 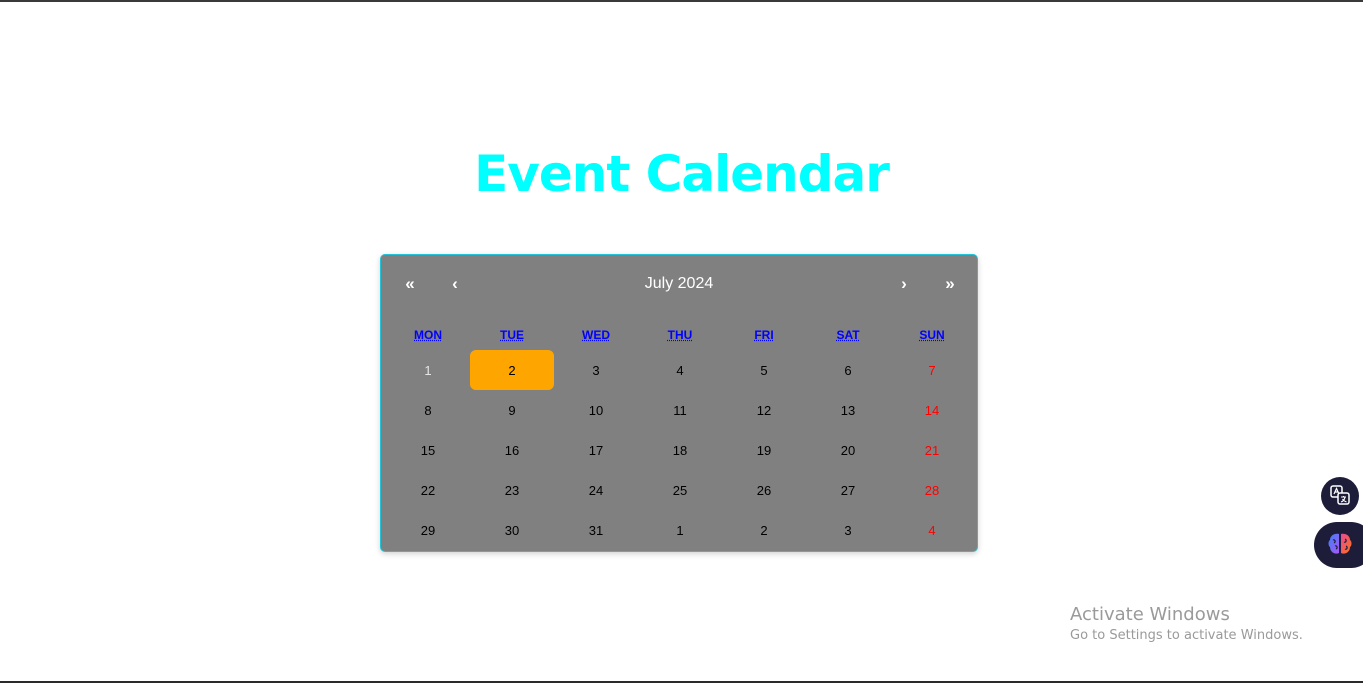 I want to click on day-tile: 24, so click(x=596, y=490).